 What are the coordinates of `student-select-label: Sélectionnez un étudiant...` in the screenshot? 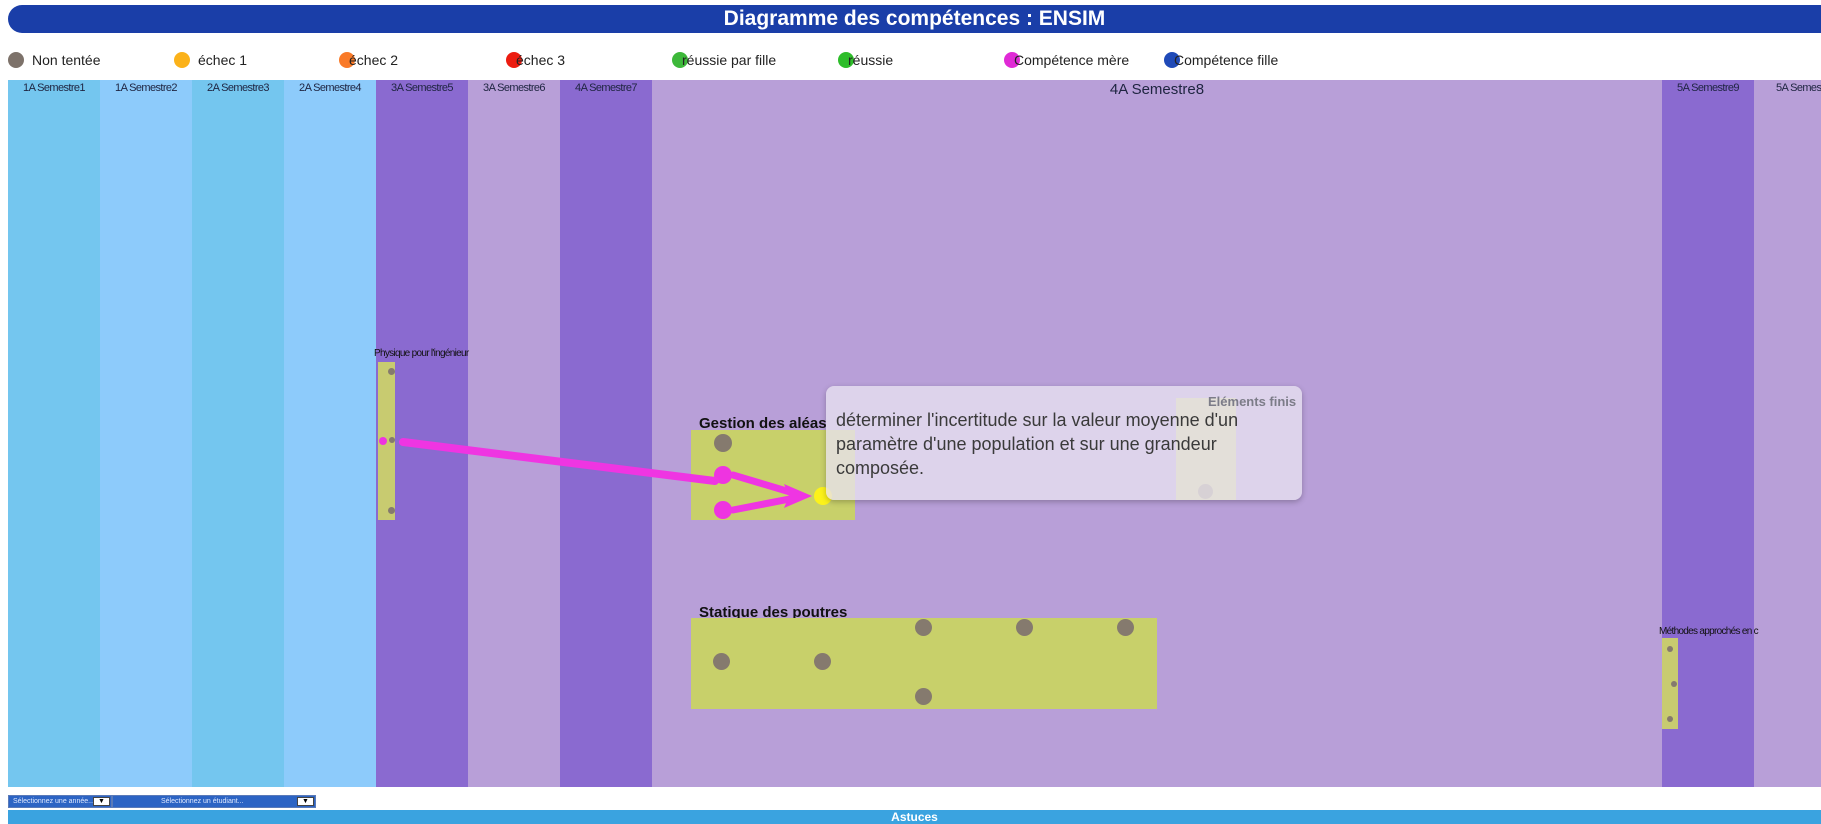 It's located at (202, 801).